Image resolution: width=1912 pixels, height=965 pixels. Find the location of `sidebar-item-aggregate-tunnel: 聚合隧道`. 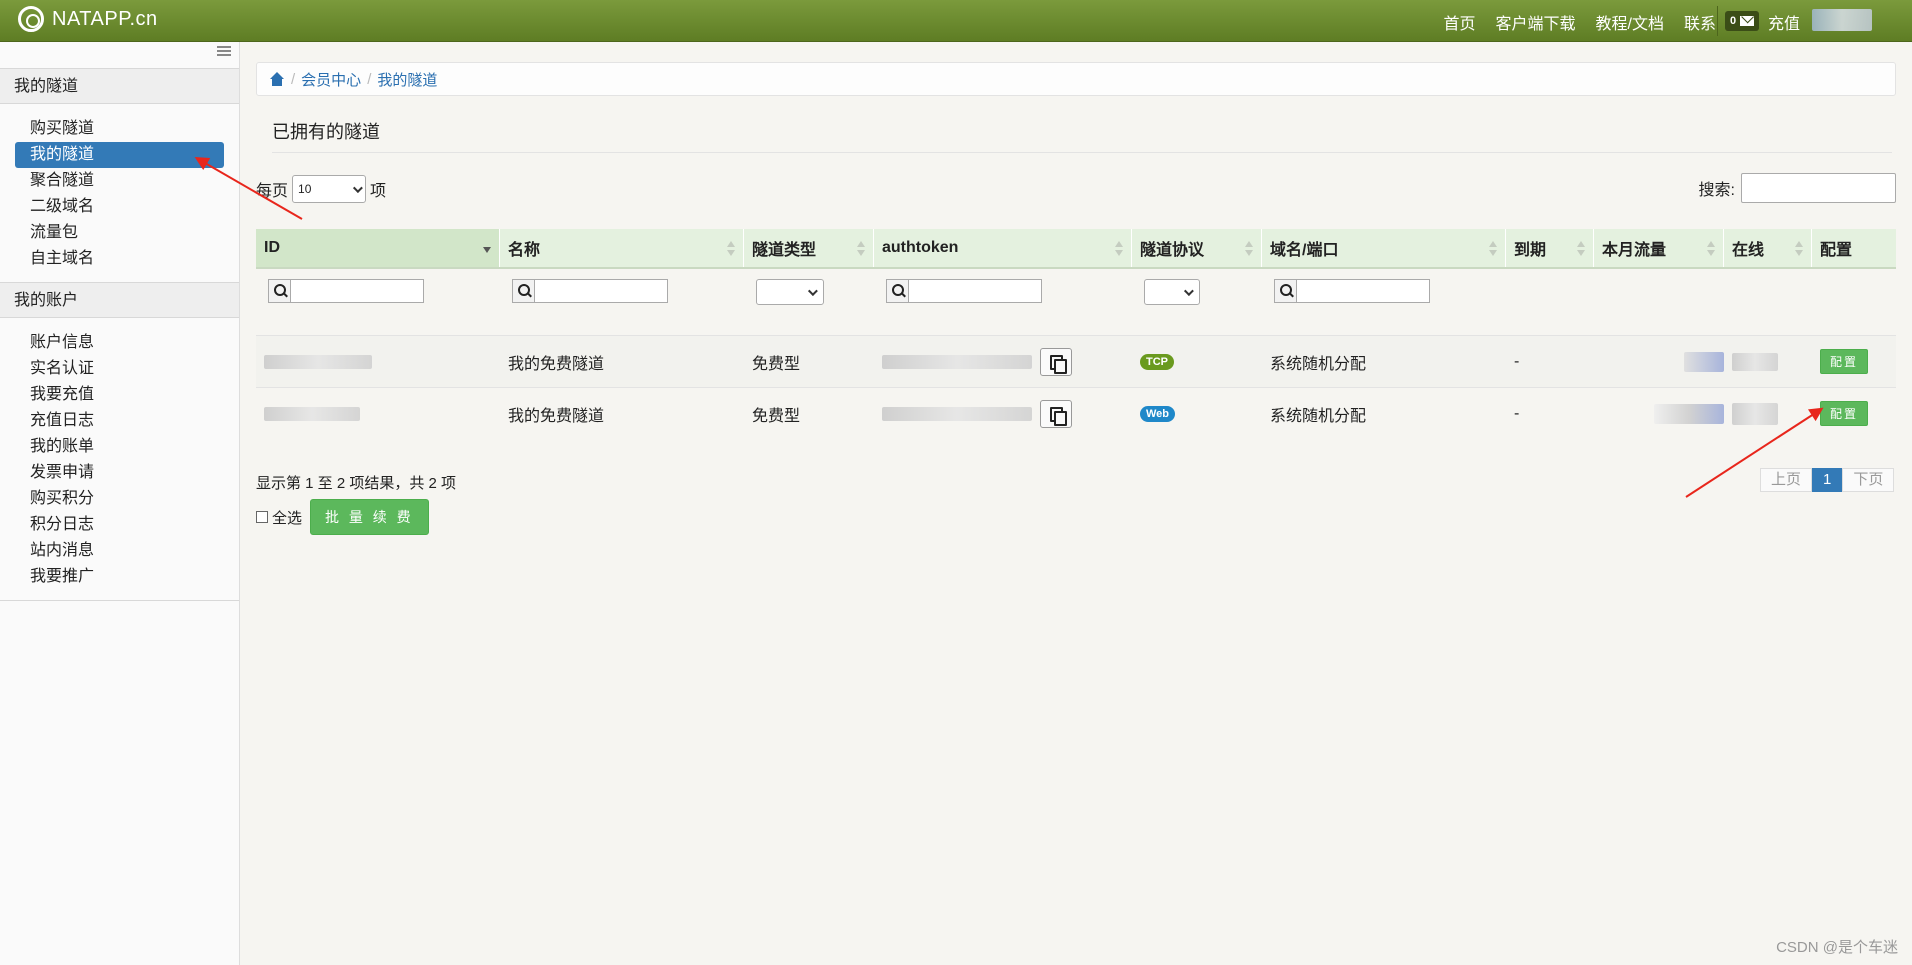

sidebar-item-aggregate-tunnel: 聚合隧道 is located at coordinates (119, 181).